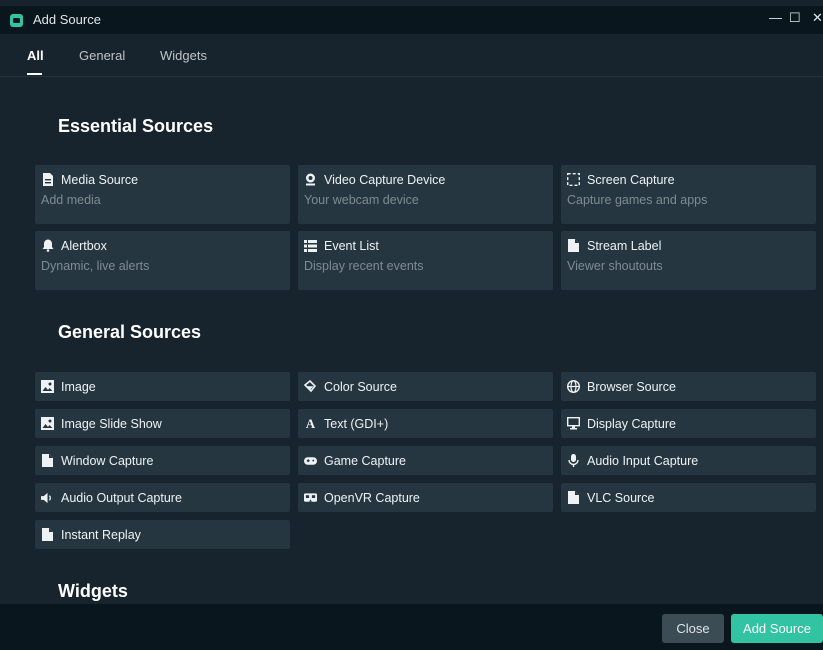 The image size is (823, 650). I want to click on source-card-game-capture: Game Capture, so click(425, 460).